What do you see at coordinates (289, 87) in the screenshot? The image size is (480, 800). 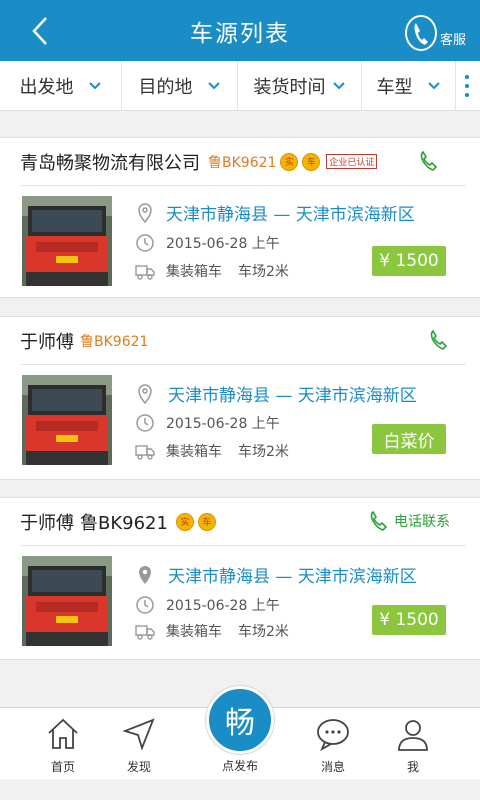 I see `filter-loading-time-label: 装货时间` at bounding box center [289, 87].